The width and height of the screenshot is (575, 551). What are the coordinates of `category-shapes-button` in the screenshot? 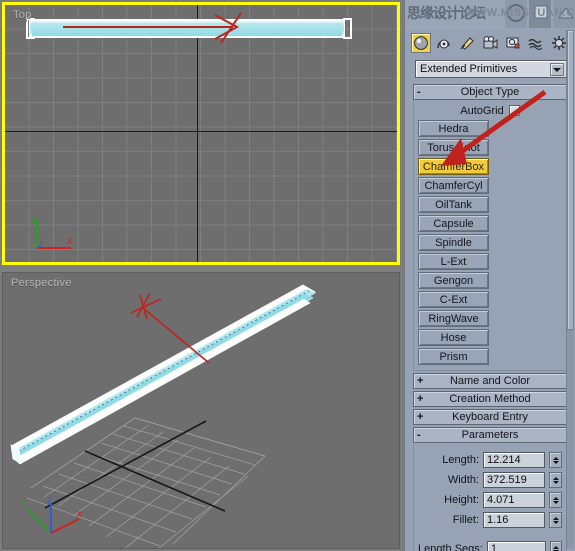 It's located at (444, 43).